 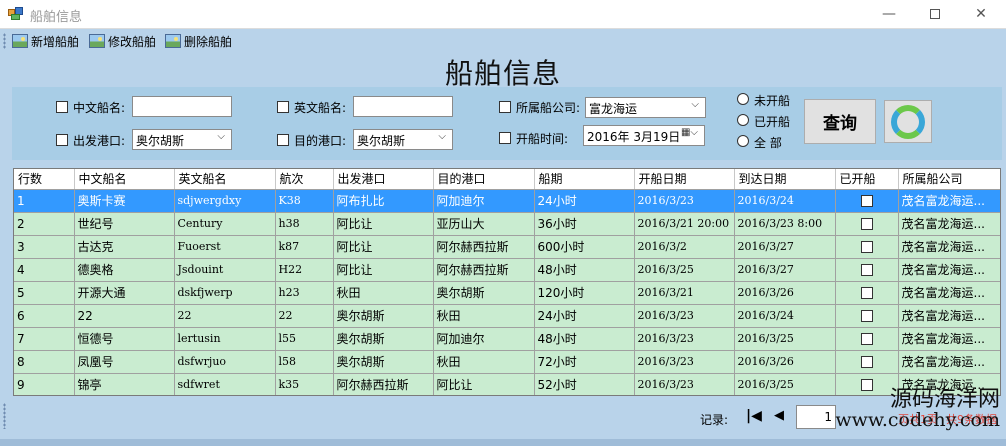 What do you see at coordinates (981, 14) in the screenshot?
I see `close-button: ✕` at bounding box center [981, 14].